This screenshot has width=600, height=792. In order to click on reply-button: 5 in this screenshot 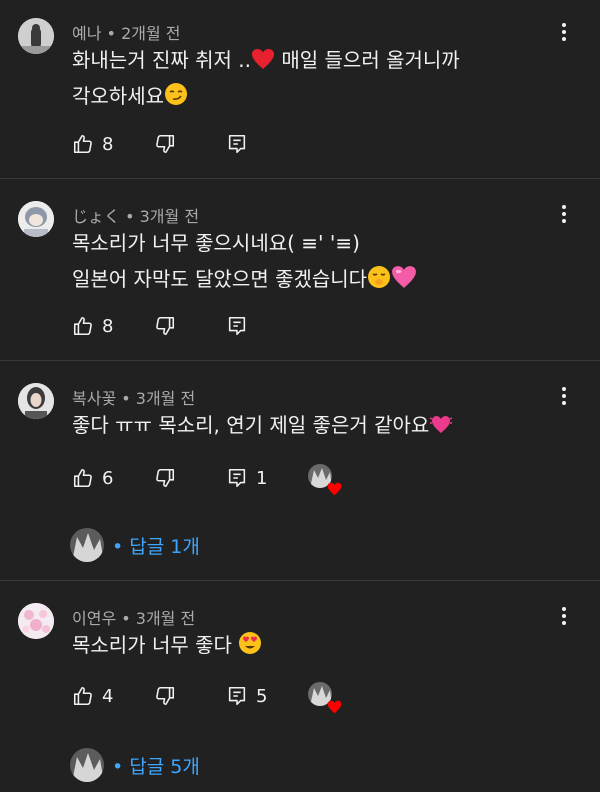, I will do `click(246, 696)`.